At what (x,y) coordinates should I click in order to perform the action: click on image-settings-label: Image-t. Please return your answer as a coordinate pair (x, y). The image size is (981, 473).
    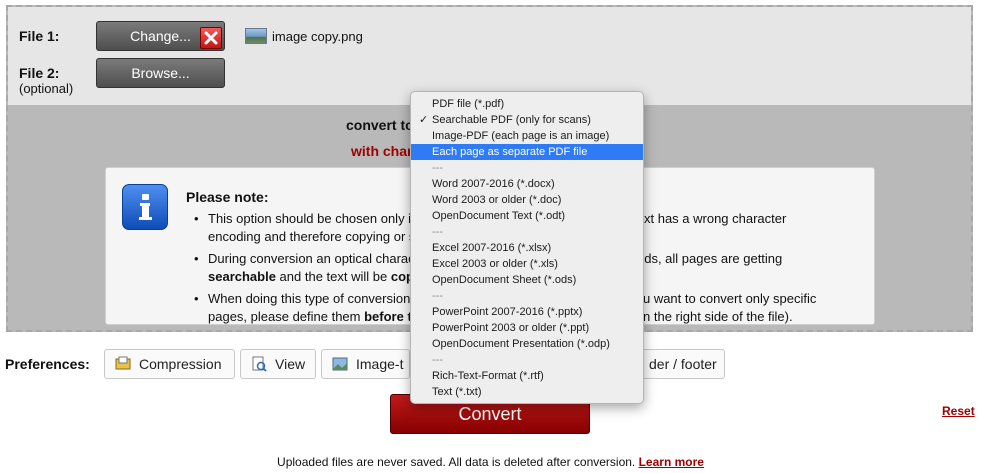
    Looking at the image, I should click on (380, 364).